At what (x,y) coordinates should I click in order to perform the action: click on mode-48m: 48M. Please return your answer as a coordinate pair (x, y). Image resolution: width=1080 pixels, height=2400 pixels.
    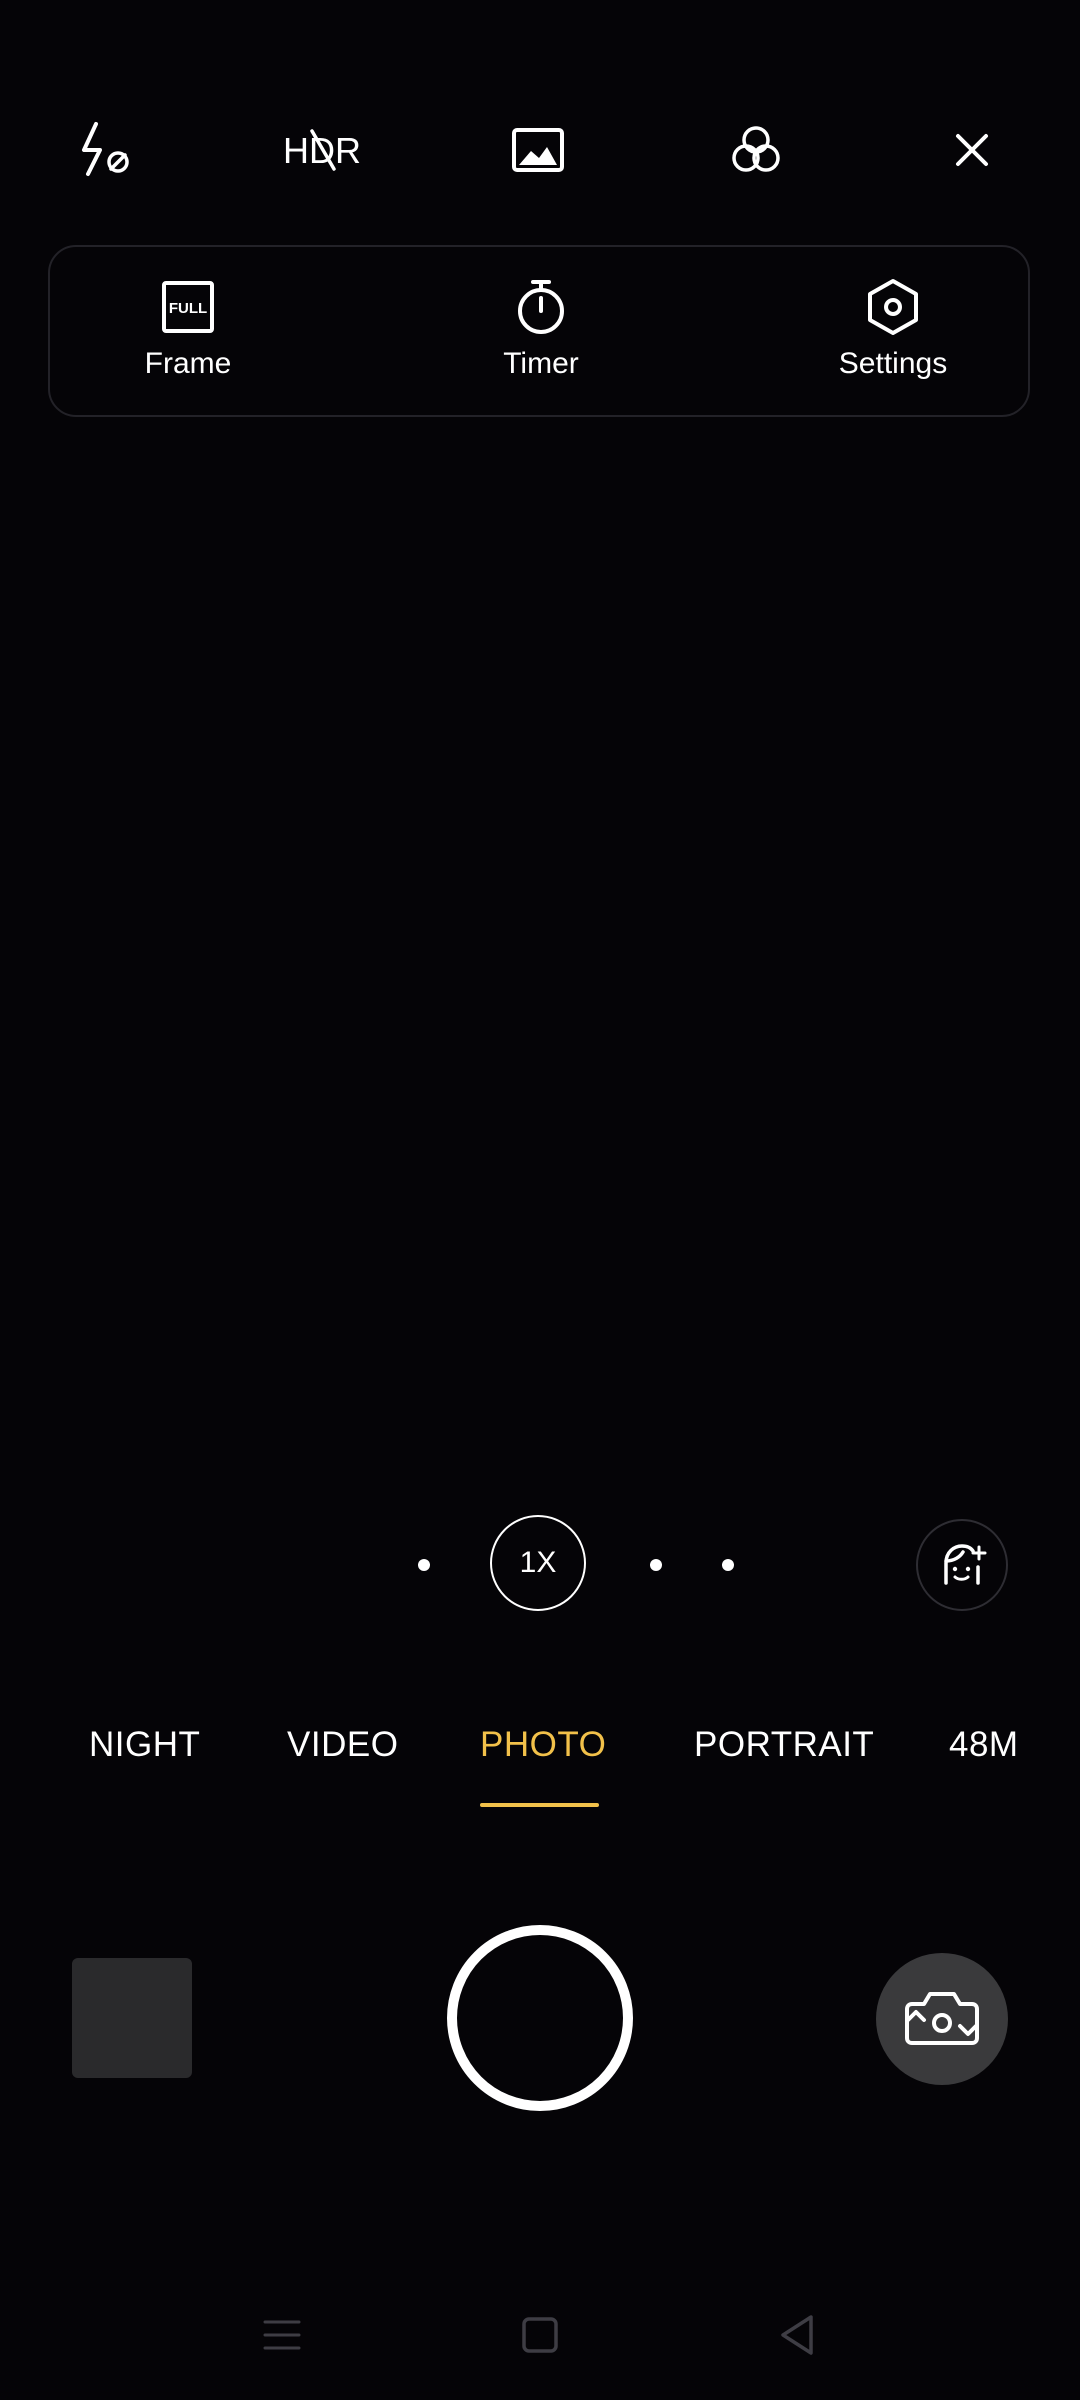
    Looking at the image, I should click on (984, 1745).